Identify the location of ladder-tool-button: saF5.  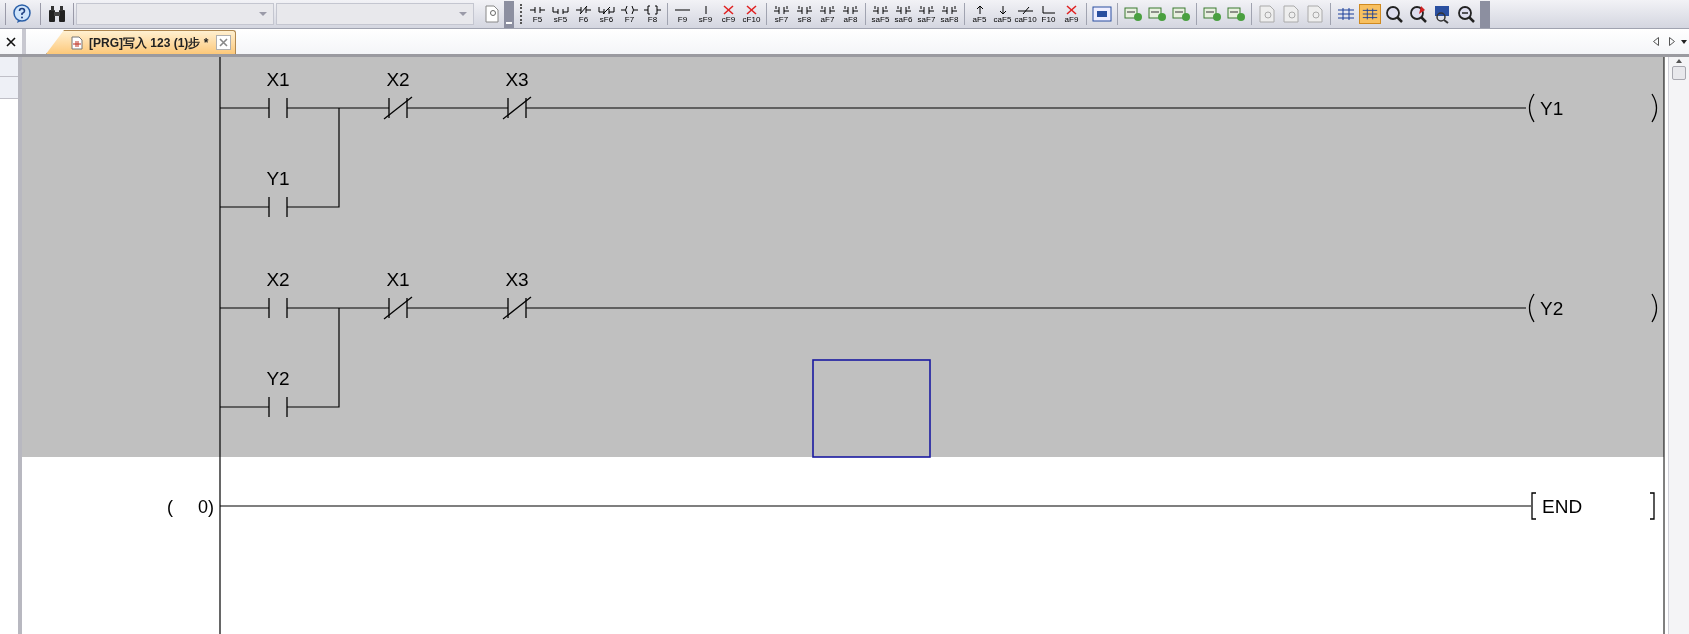
(880, 14).